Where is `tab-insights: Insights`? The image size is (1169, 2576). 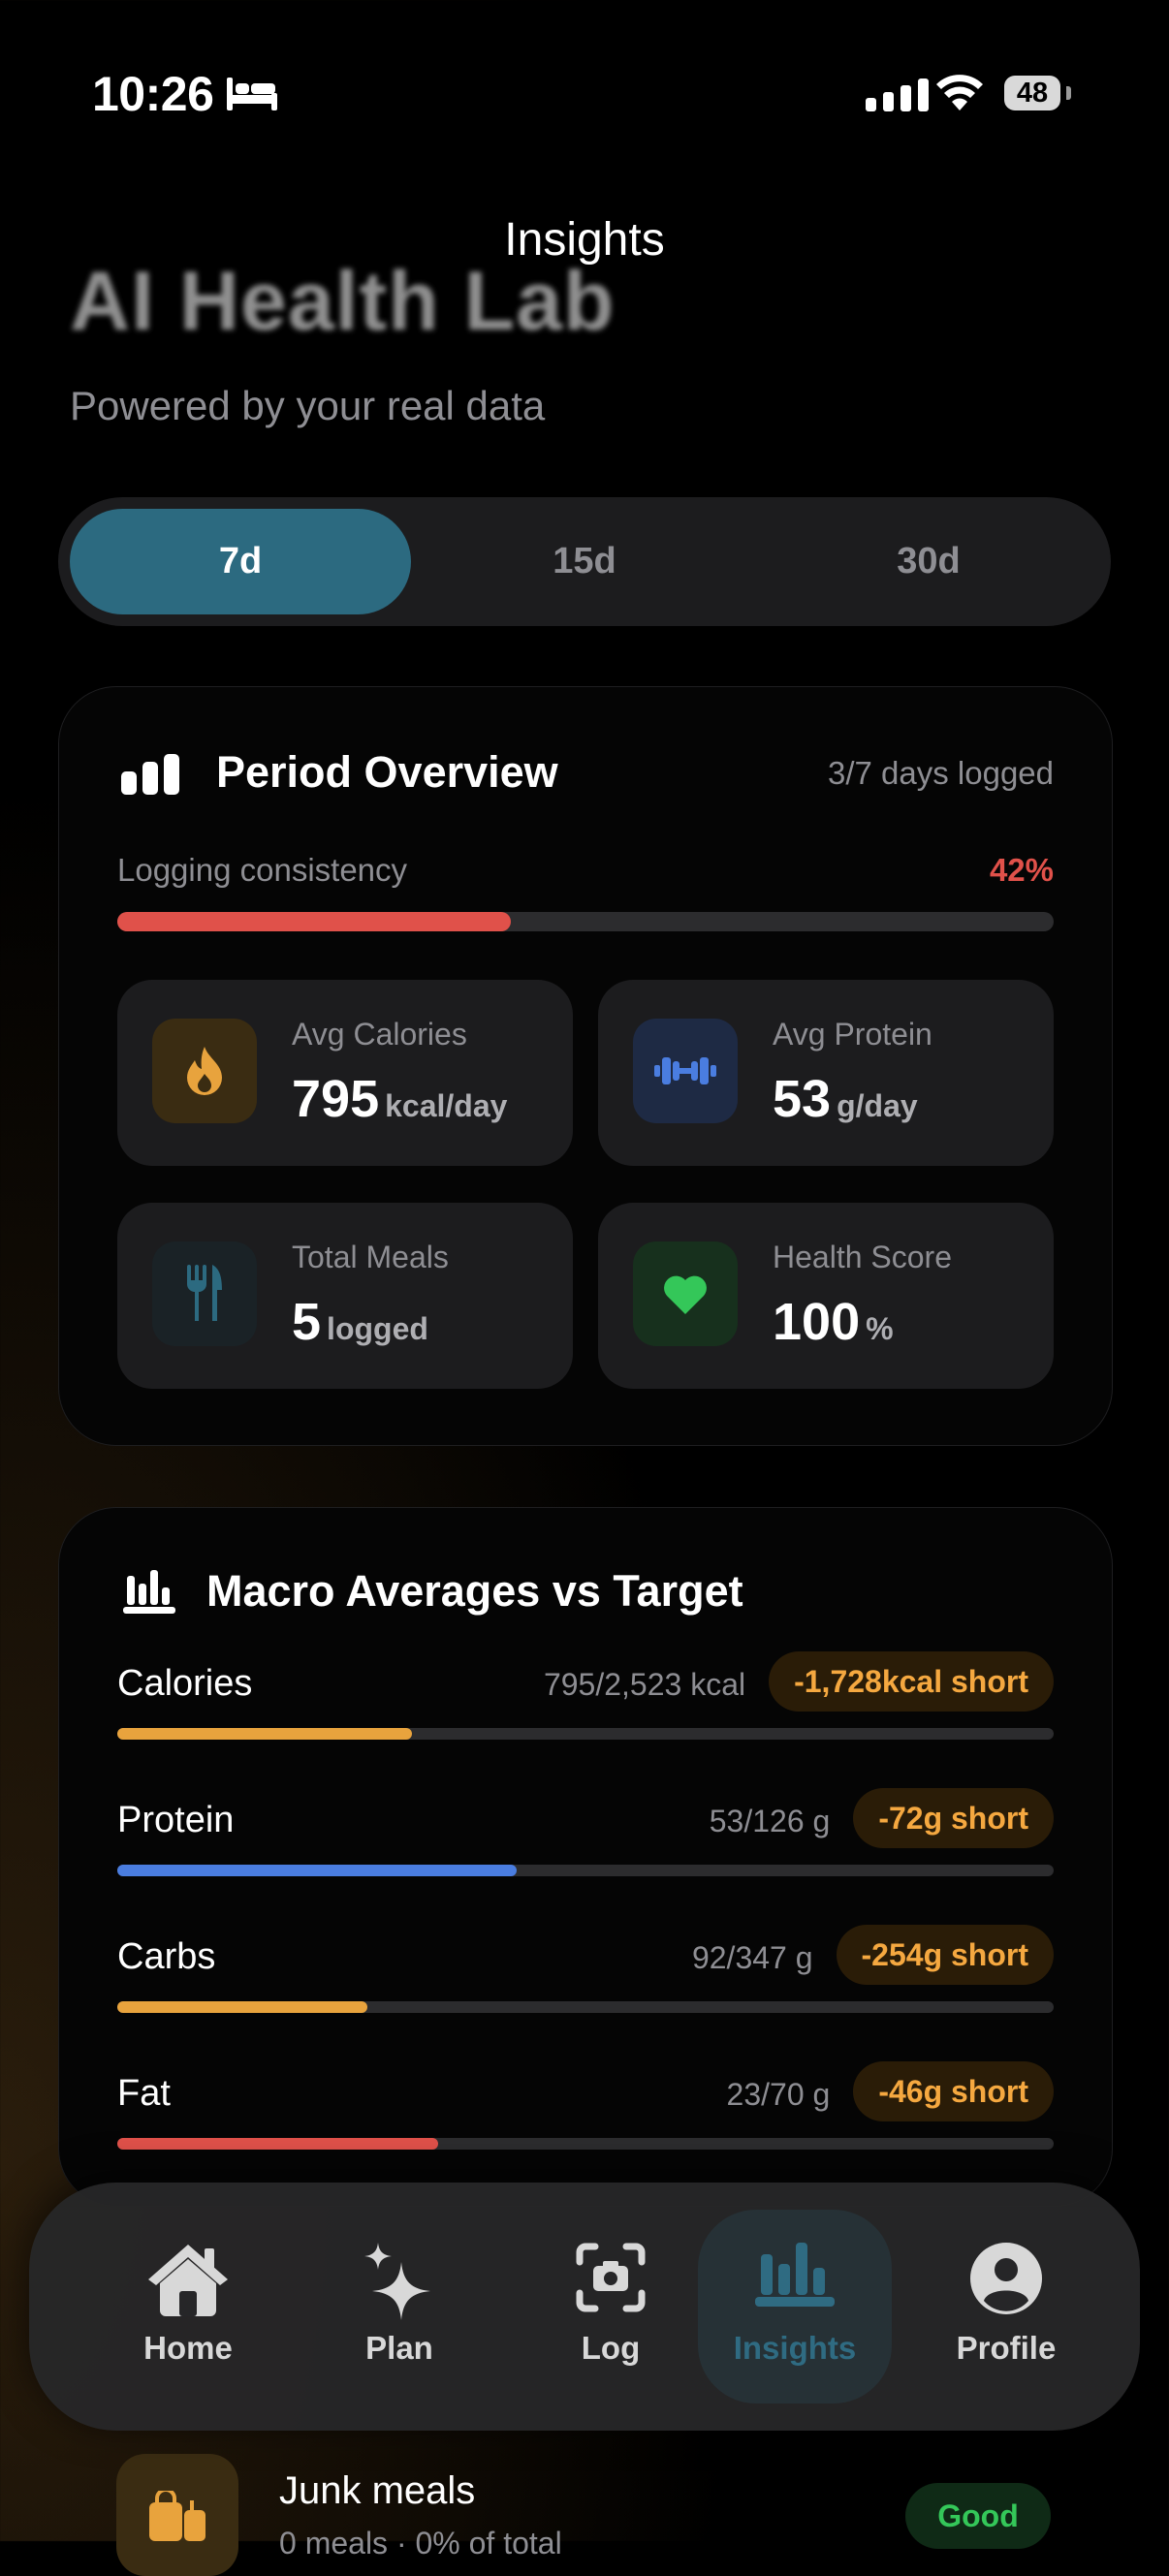
tab-insights: Insights is located at coordinates (795, 2307).